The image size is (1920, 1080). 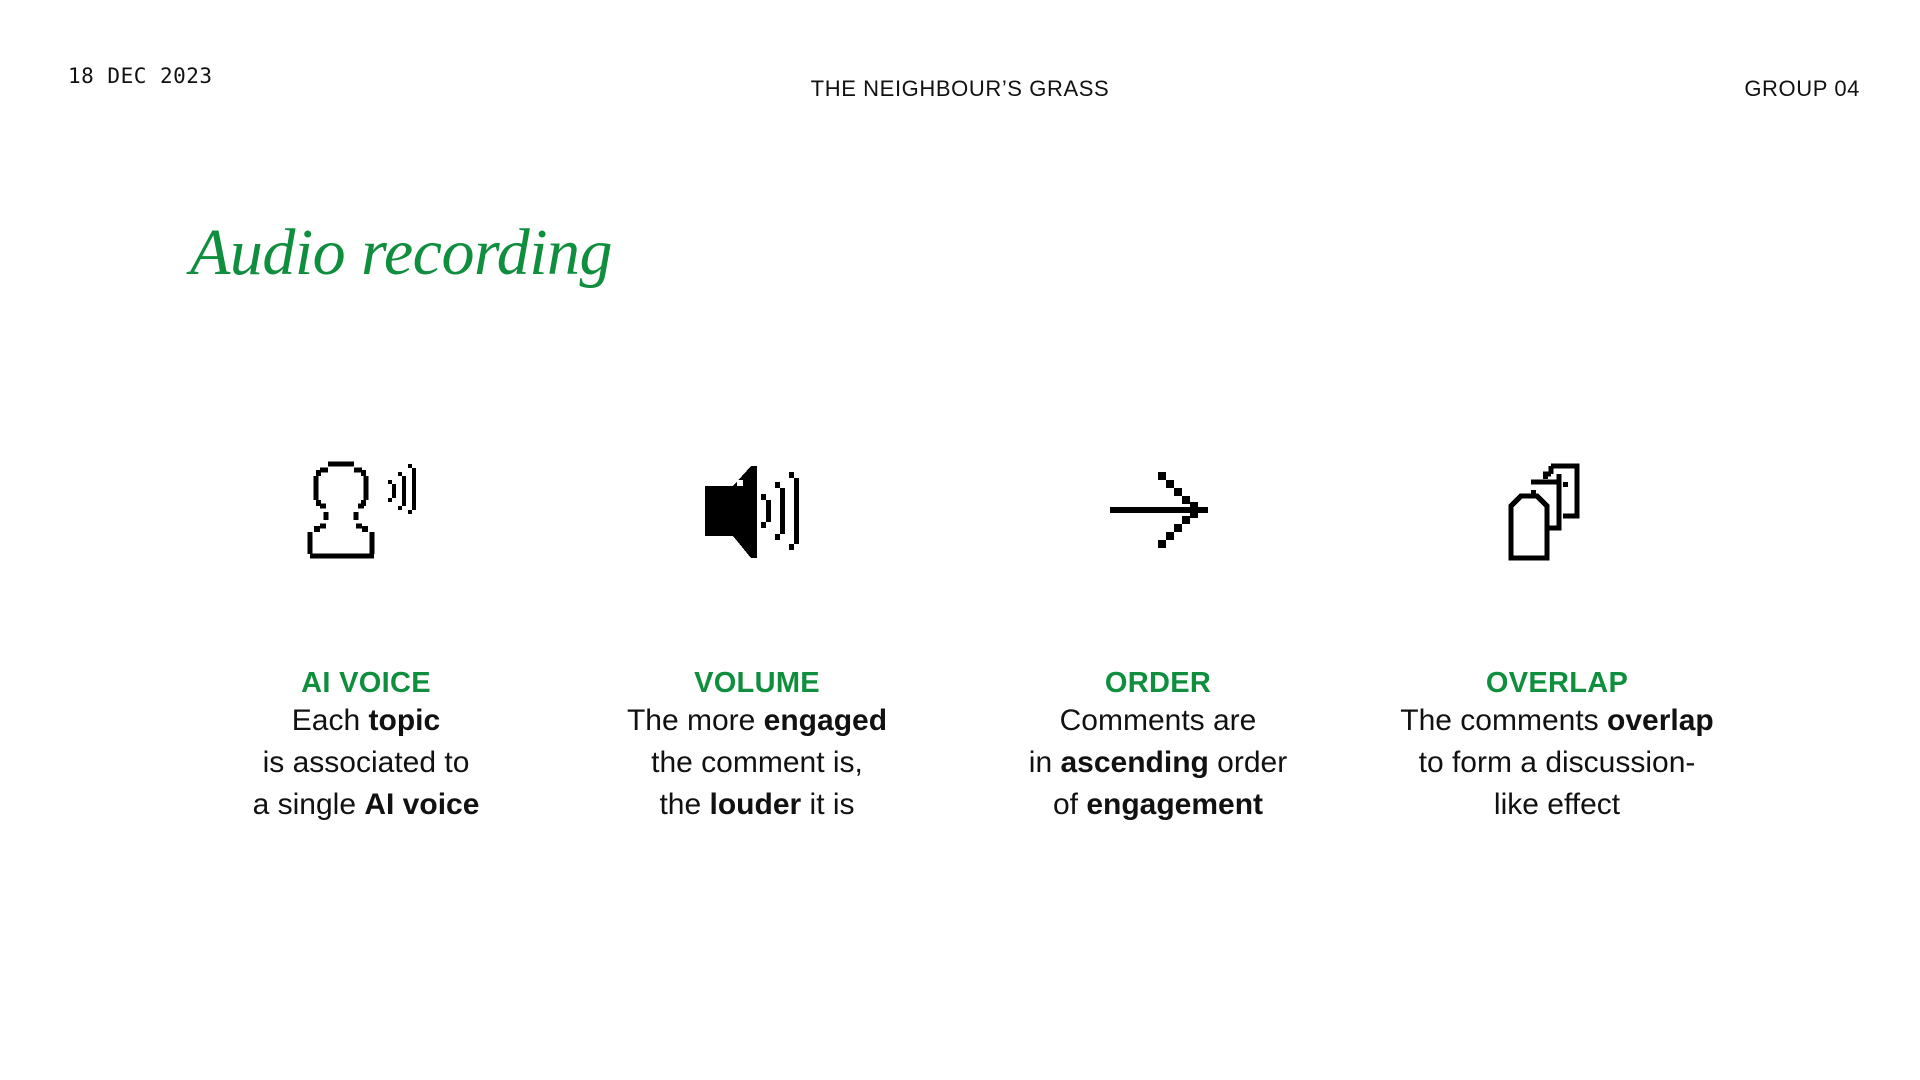 I want to click on feature-line-1: Comments are, so click(x=1158, y=720).